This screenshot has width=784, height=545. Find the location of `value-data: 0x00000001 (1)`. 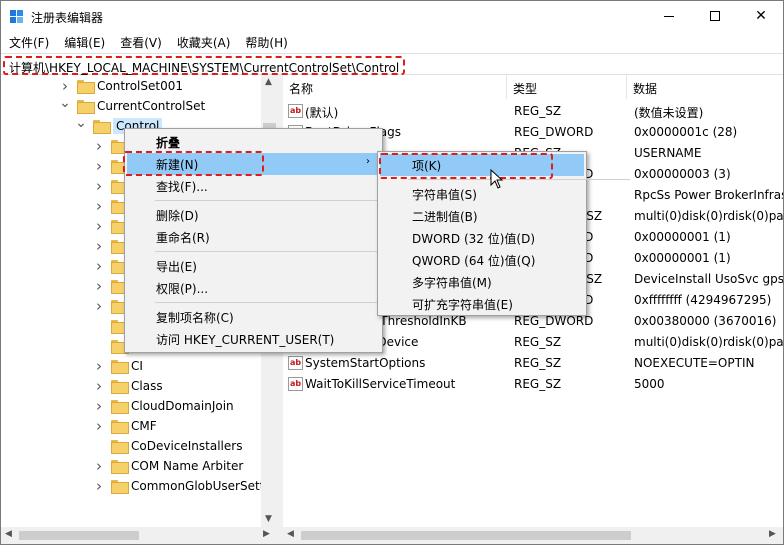

value-data: 0x00000001 (1) is located at coordinates (682, 237).